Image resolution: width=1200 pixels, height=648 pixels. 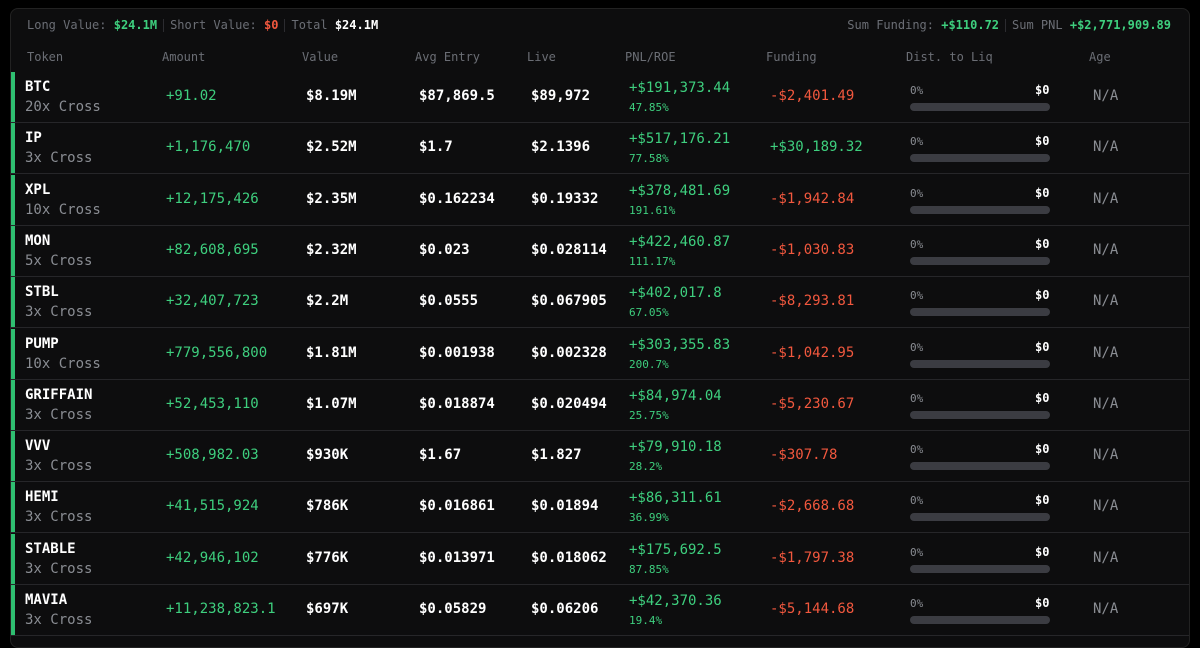 I want to click on live-price: $0.018062, so click(x=569, y=557).